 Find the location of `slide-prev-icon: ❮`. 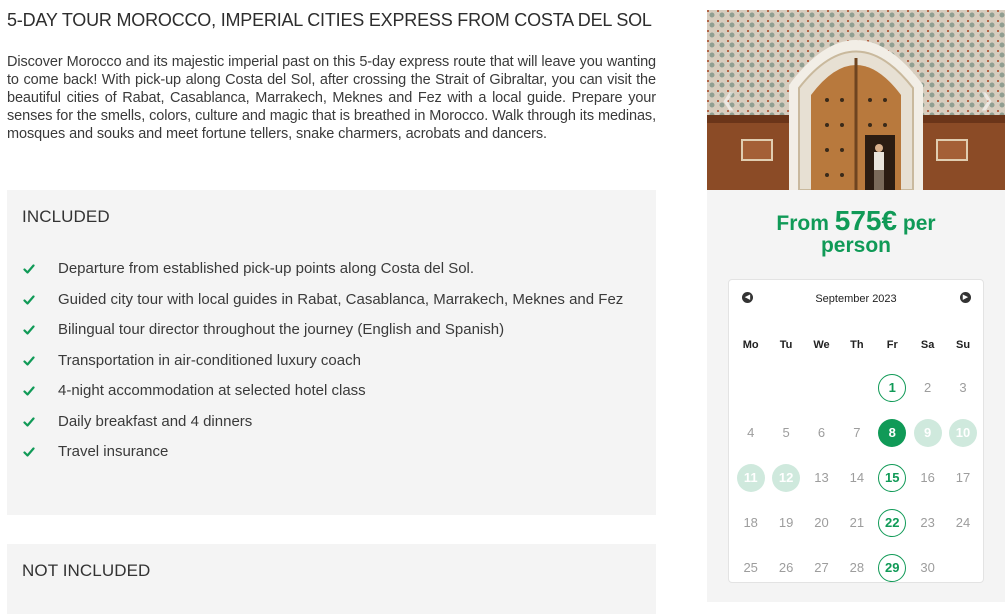

slide-prev-icon: ❮ is located at coordinates (728, 100).